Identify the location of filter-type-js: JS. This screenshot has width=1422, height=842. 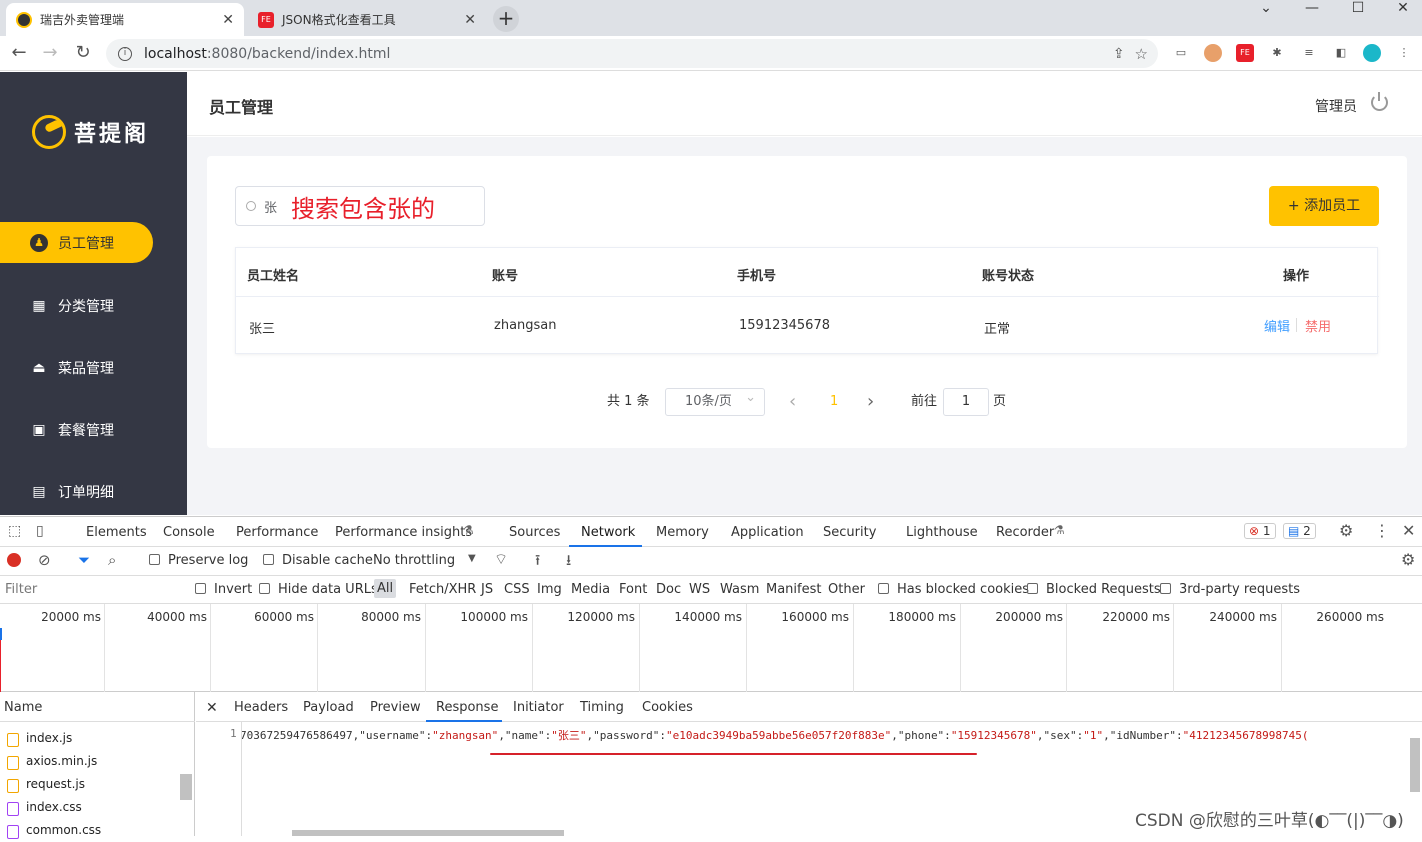
(487, 589).